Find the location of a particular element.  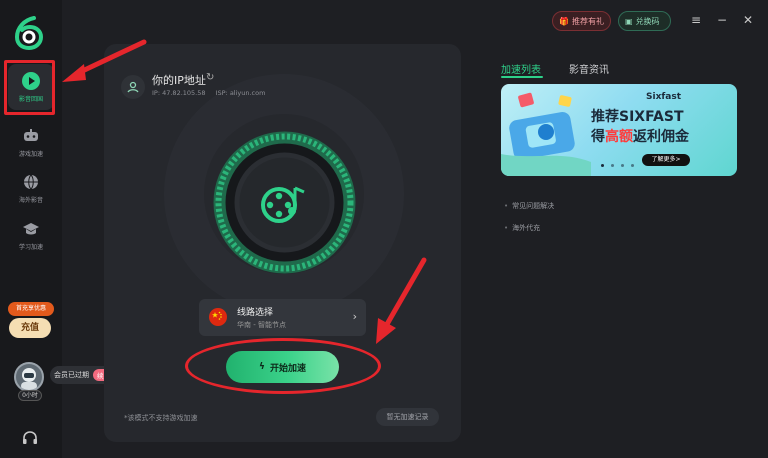

menu-icon: ≡ is located at coordinates (696, 20).